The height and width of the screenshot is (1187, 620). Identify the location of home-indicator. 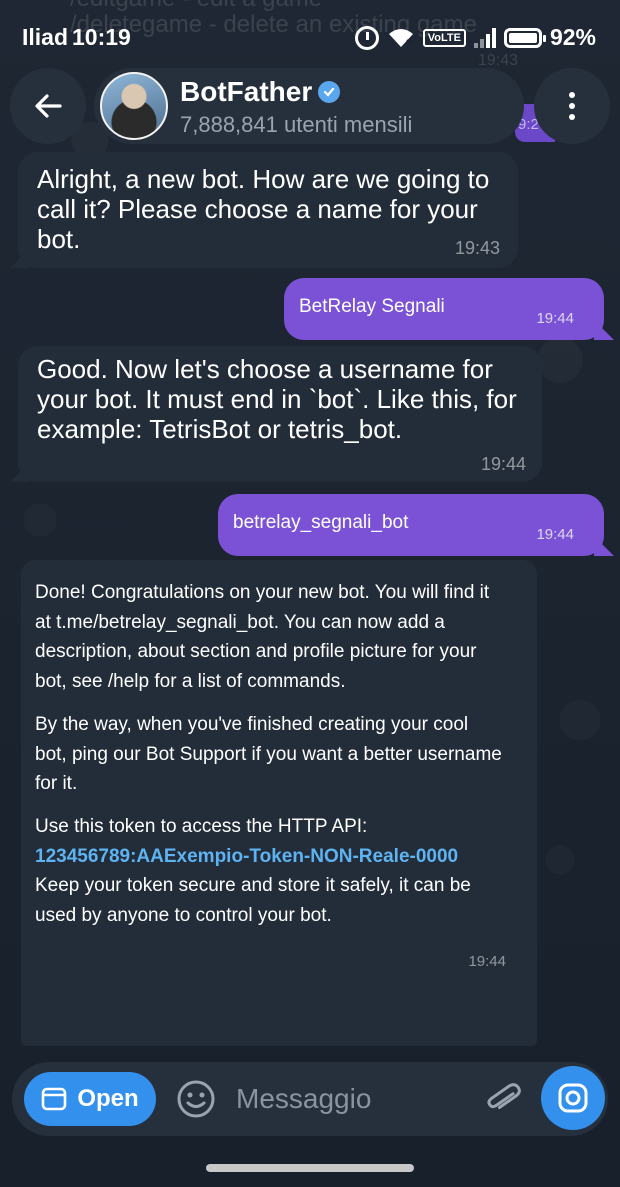
(310, 1168).